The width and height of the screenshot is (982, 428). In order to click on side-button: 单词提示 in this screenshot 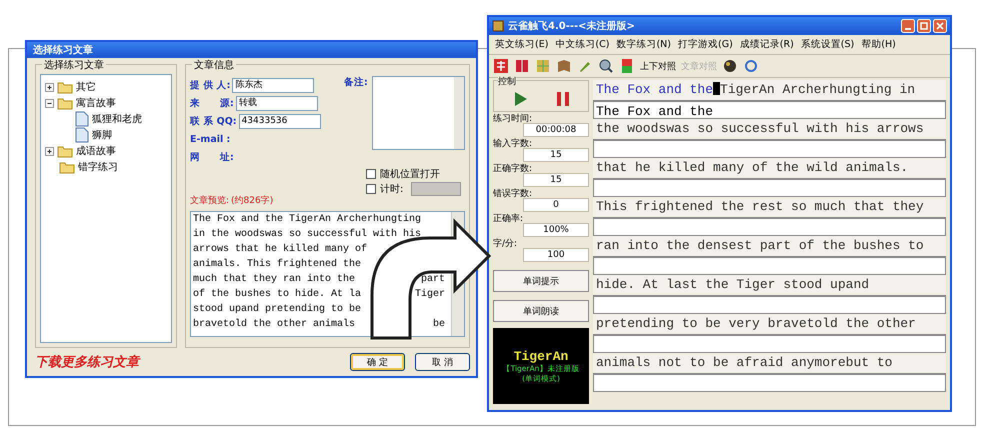, I will do `click(541, 281)`.